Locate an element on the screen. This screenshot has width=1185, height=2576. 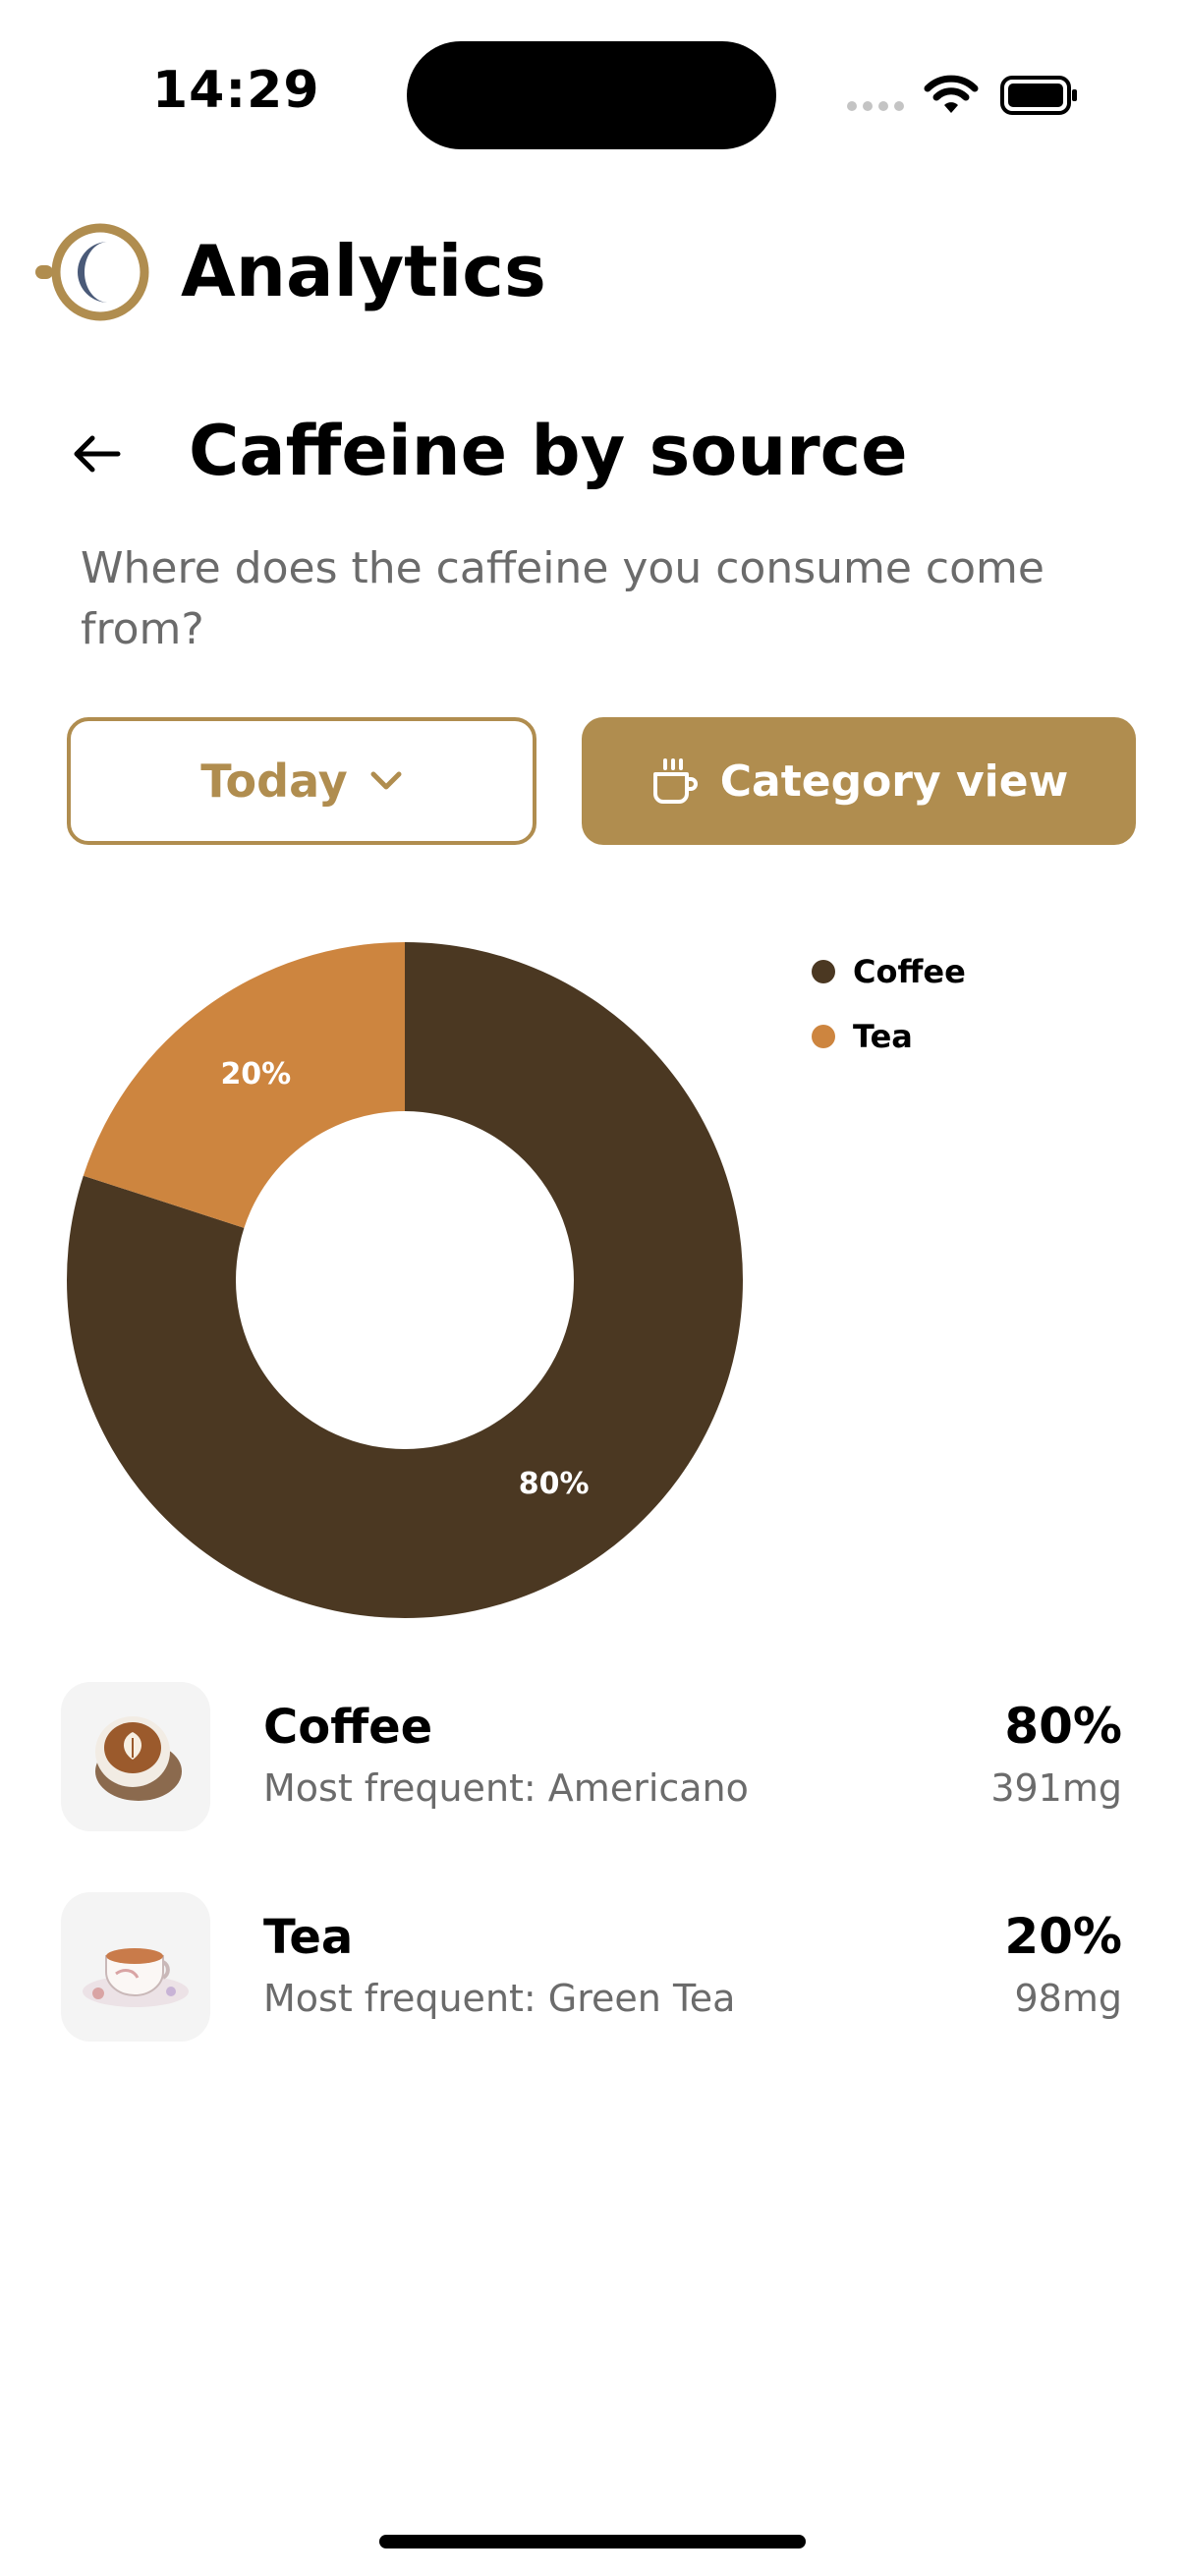
source-amount: 391mg is located at coordinates (1056, 1788).